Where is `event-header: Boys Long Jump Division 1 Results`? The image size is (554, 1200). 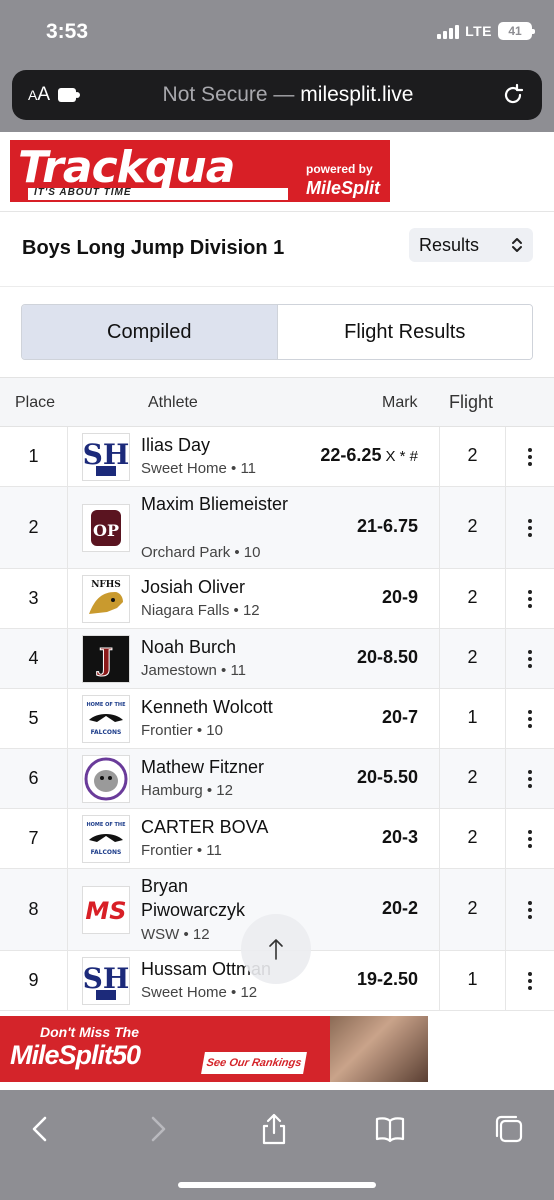
event-header: Boys Long Jump Division 1 Results is located at coordinates (277, 250).